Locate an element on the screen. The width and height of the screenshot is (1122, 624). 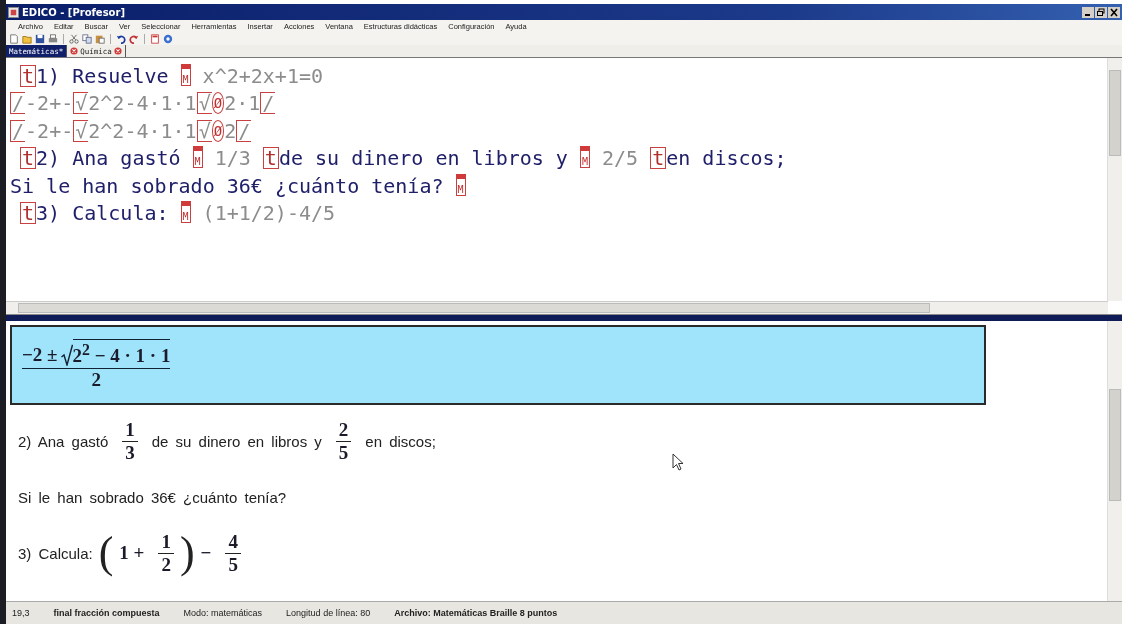
preview-text: de su dinero en libros y is located at coordinates (236, 441).